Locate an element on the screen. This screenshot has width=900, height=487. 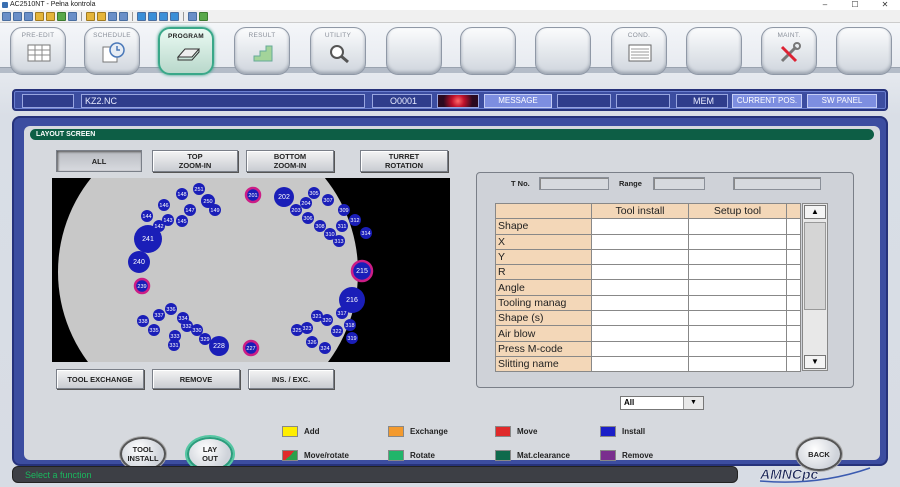
station-label: 147 is located at coordinates (189, 211).